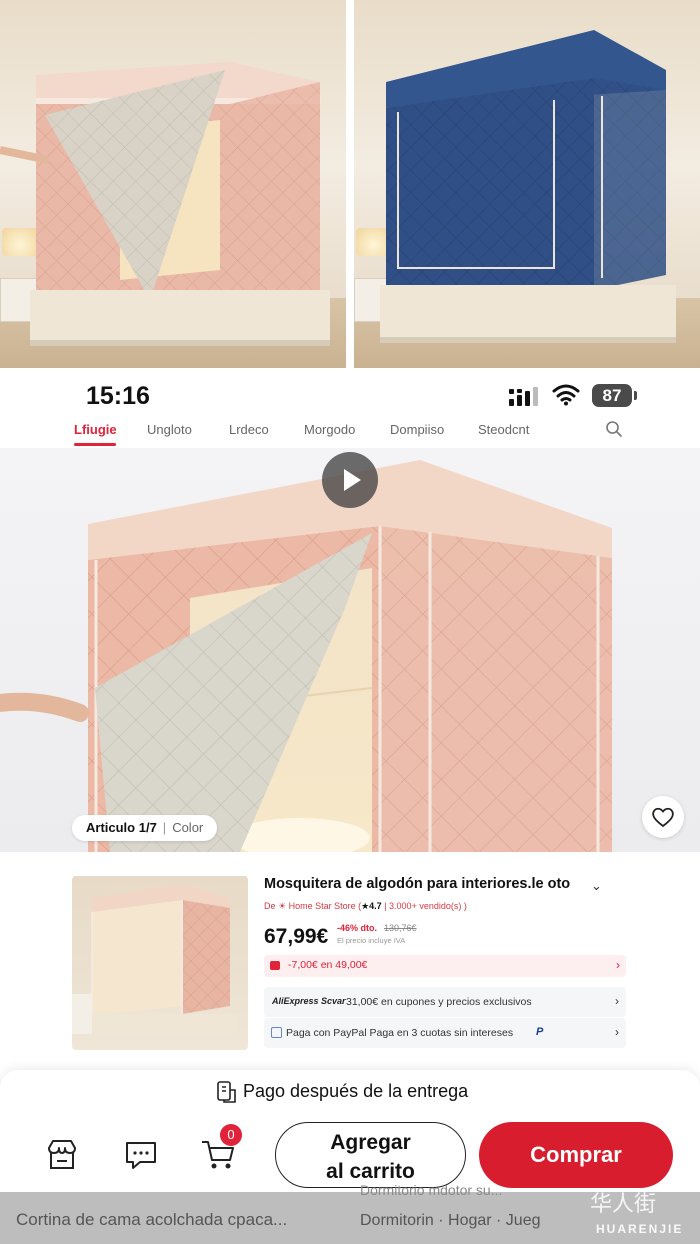 The height and width of the screenshot is (1244, 700). I want to click on cellular-signal-icon, so click(523, 396).